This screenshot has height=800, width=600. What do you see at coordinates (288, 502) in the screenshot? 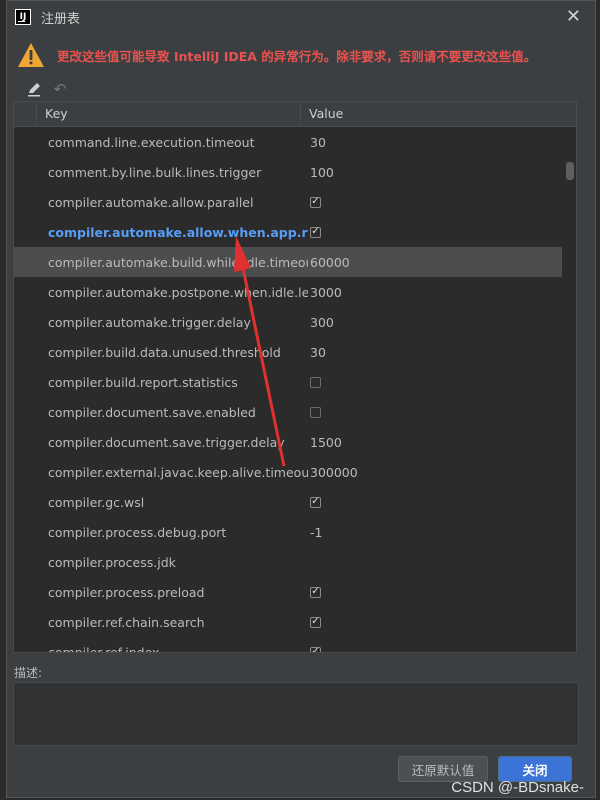
I see `table-row: compiler.gc.wsl ✓` at bounding box center [288, 502].